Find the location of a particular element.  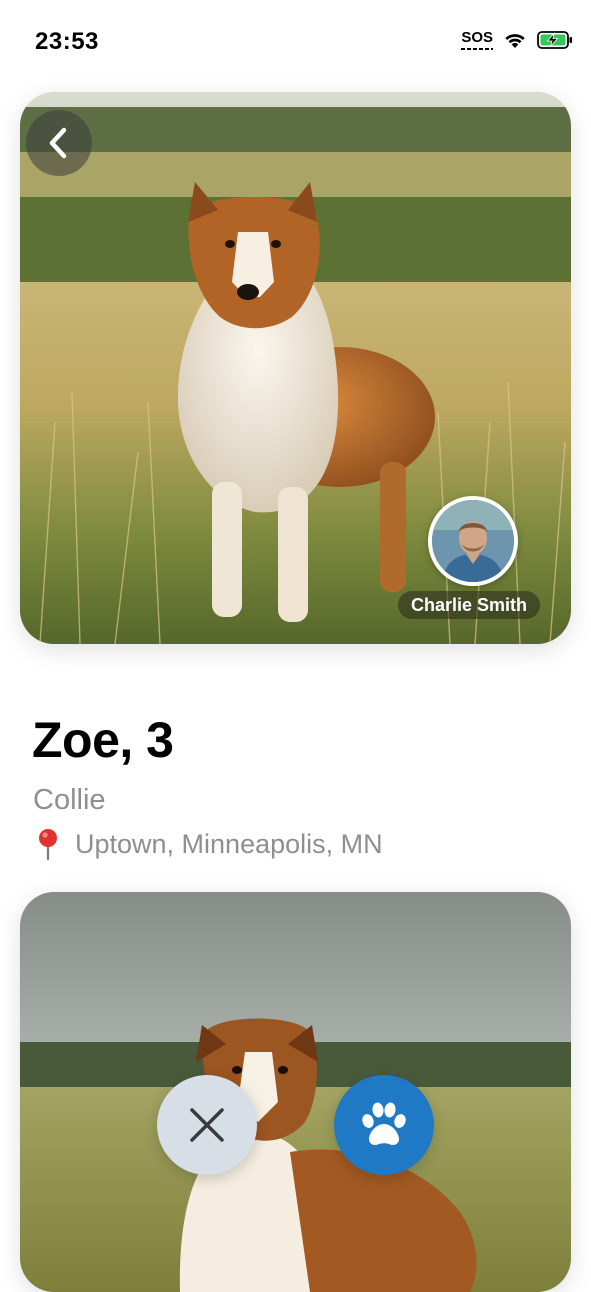

dislike-button is located at coordinates (207, 1125).